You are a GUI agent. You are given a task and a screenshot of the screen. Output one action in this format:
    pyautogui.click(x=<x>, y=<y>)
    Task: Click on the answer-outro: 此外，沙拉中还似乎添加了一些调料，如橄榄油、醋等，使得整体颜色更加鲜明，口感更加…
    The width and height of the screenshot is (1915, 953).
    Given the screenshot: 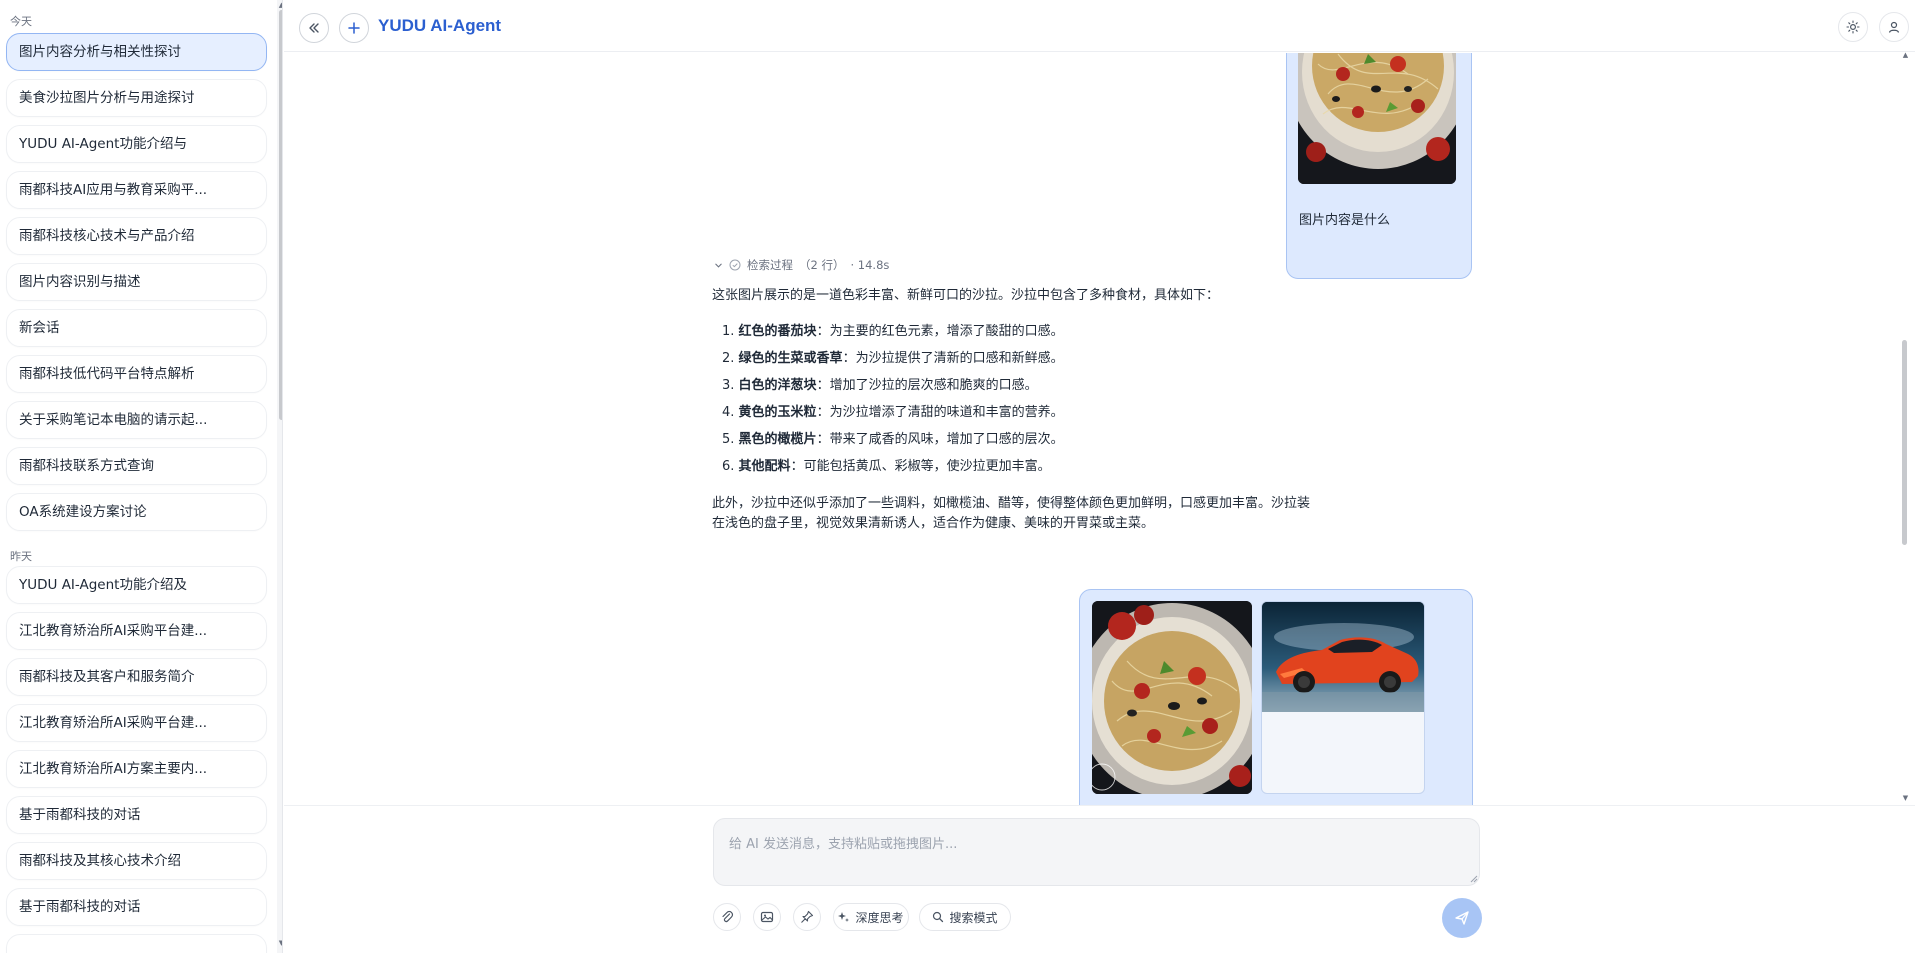 What is the action you would take?
    pyautogui.click(x=1011, y=513)
    